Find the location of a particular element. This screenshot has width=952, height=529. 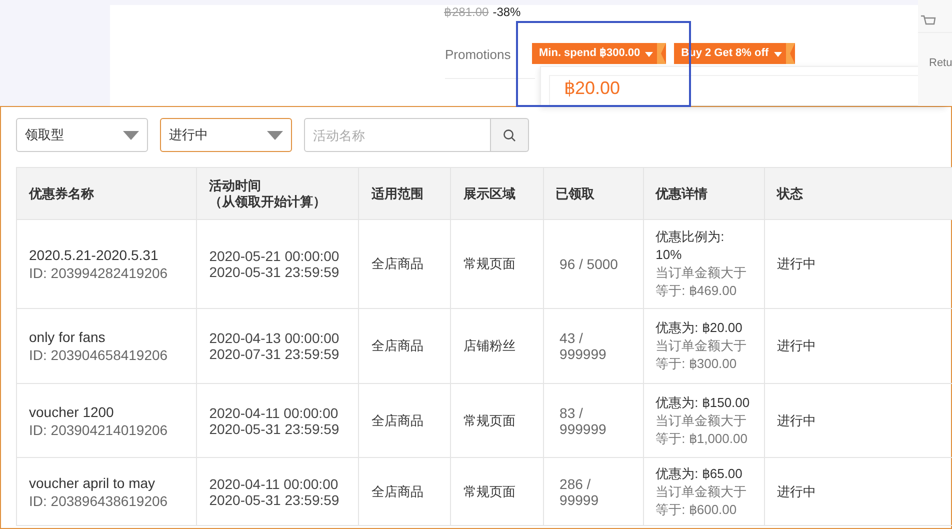

discount-amount: 优惠为: ฿20.00 is located at coordinates (700, 328).